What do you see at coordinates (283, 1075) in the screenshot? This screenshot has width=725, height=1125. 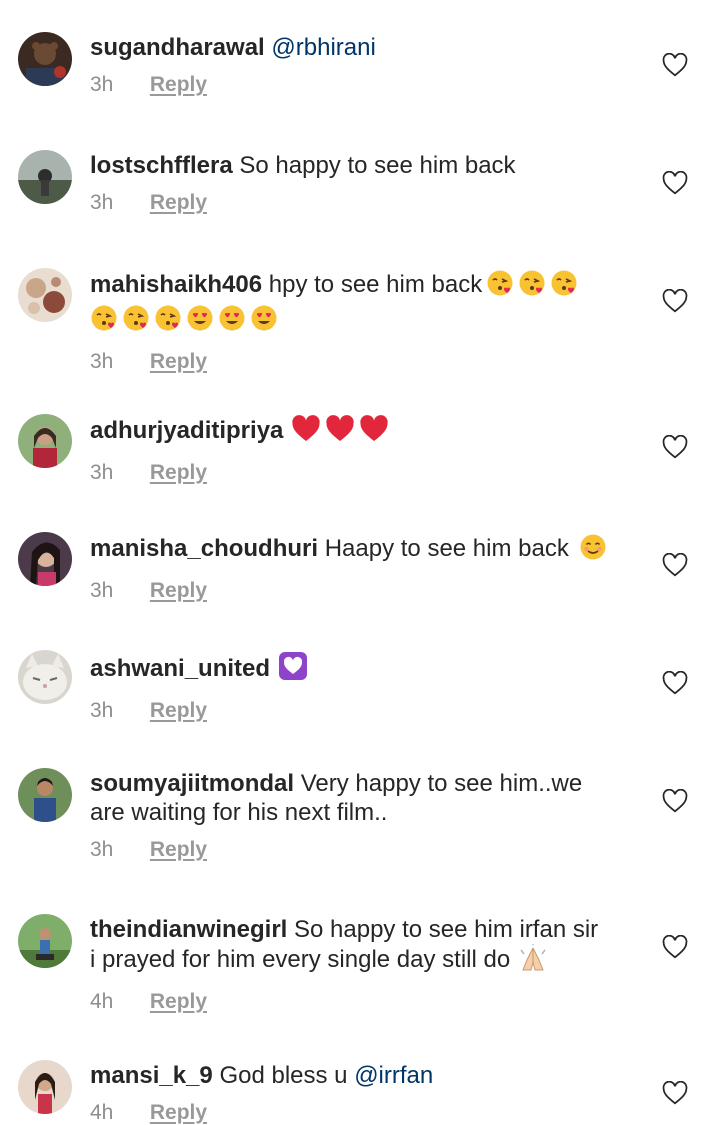 I see `comment-body: God bless u` at bounding box center [283, 1075].